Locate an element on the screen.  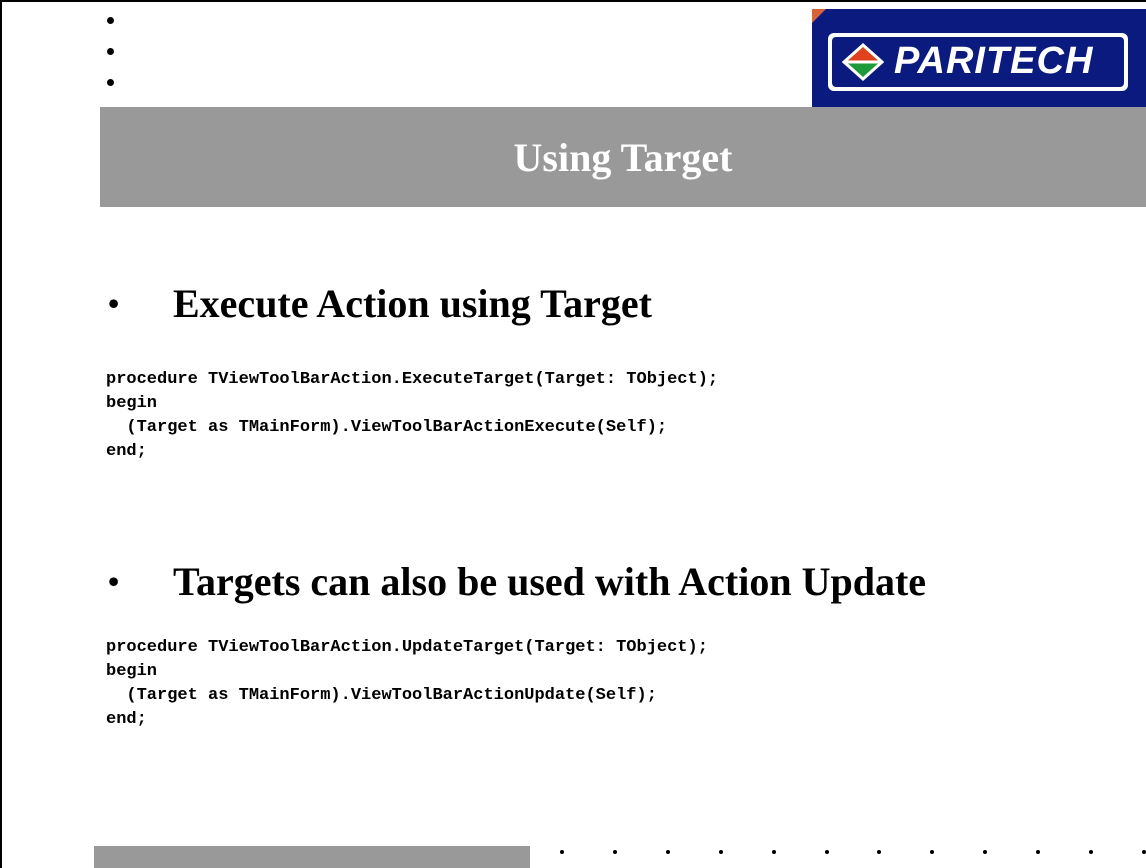
decorative-dots is located at coordinates (112, 63).